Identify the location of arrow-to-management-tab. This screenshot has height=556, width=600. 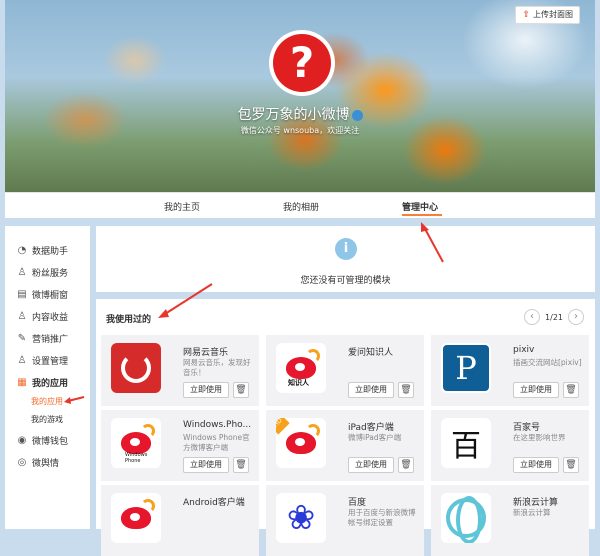
(433, 244).